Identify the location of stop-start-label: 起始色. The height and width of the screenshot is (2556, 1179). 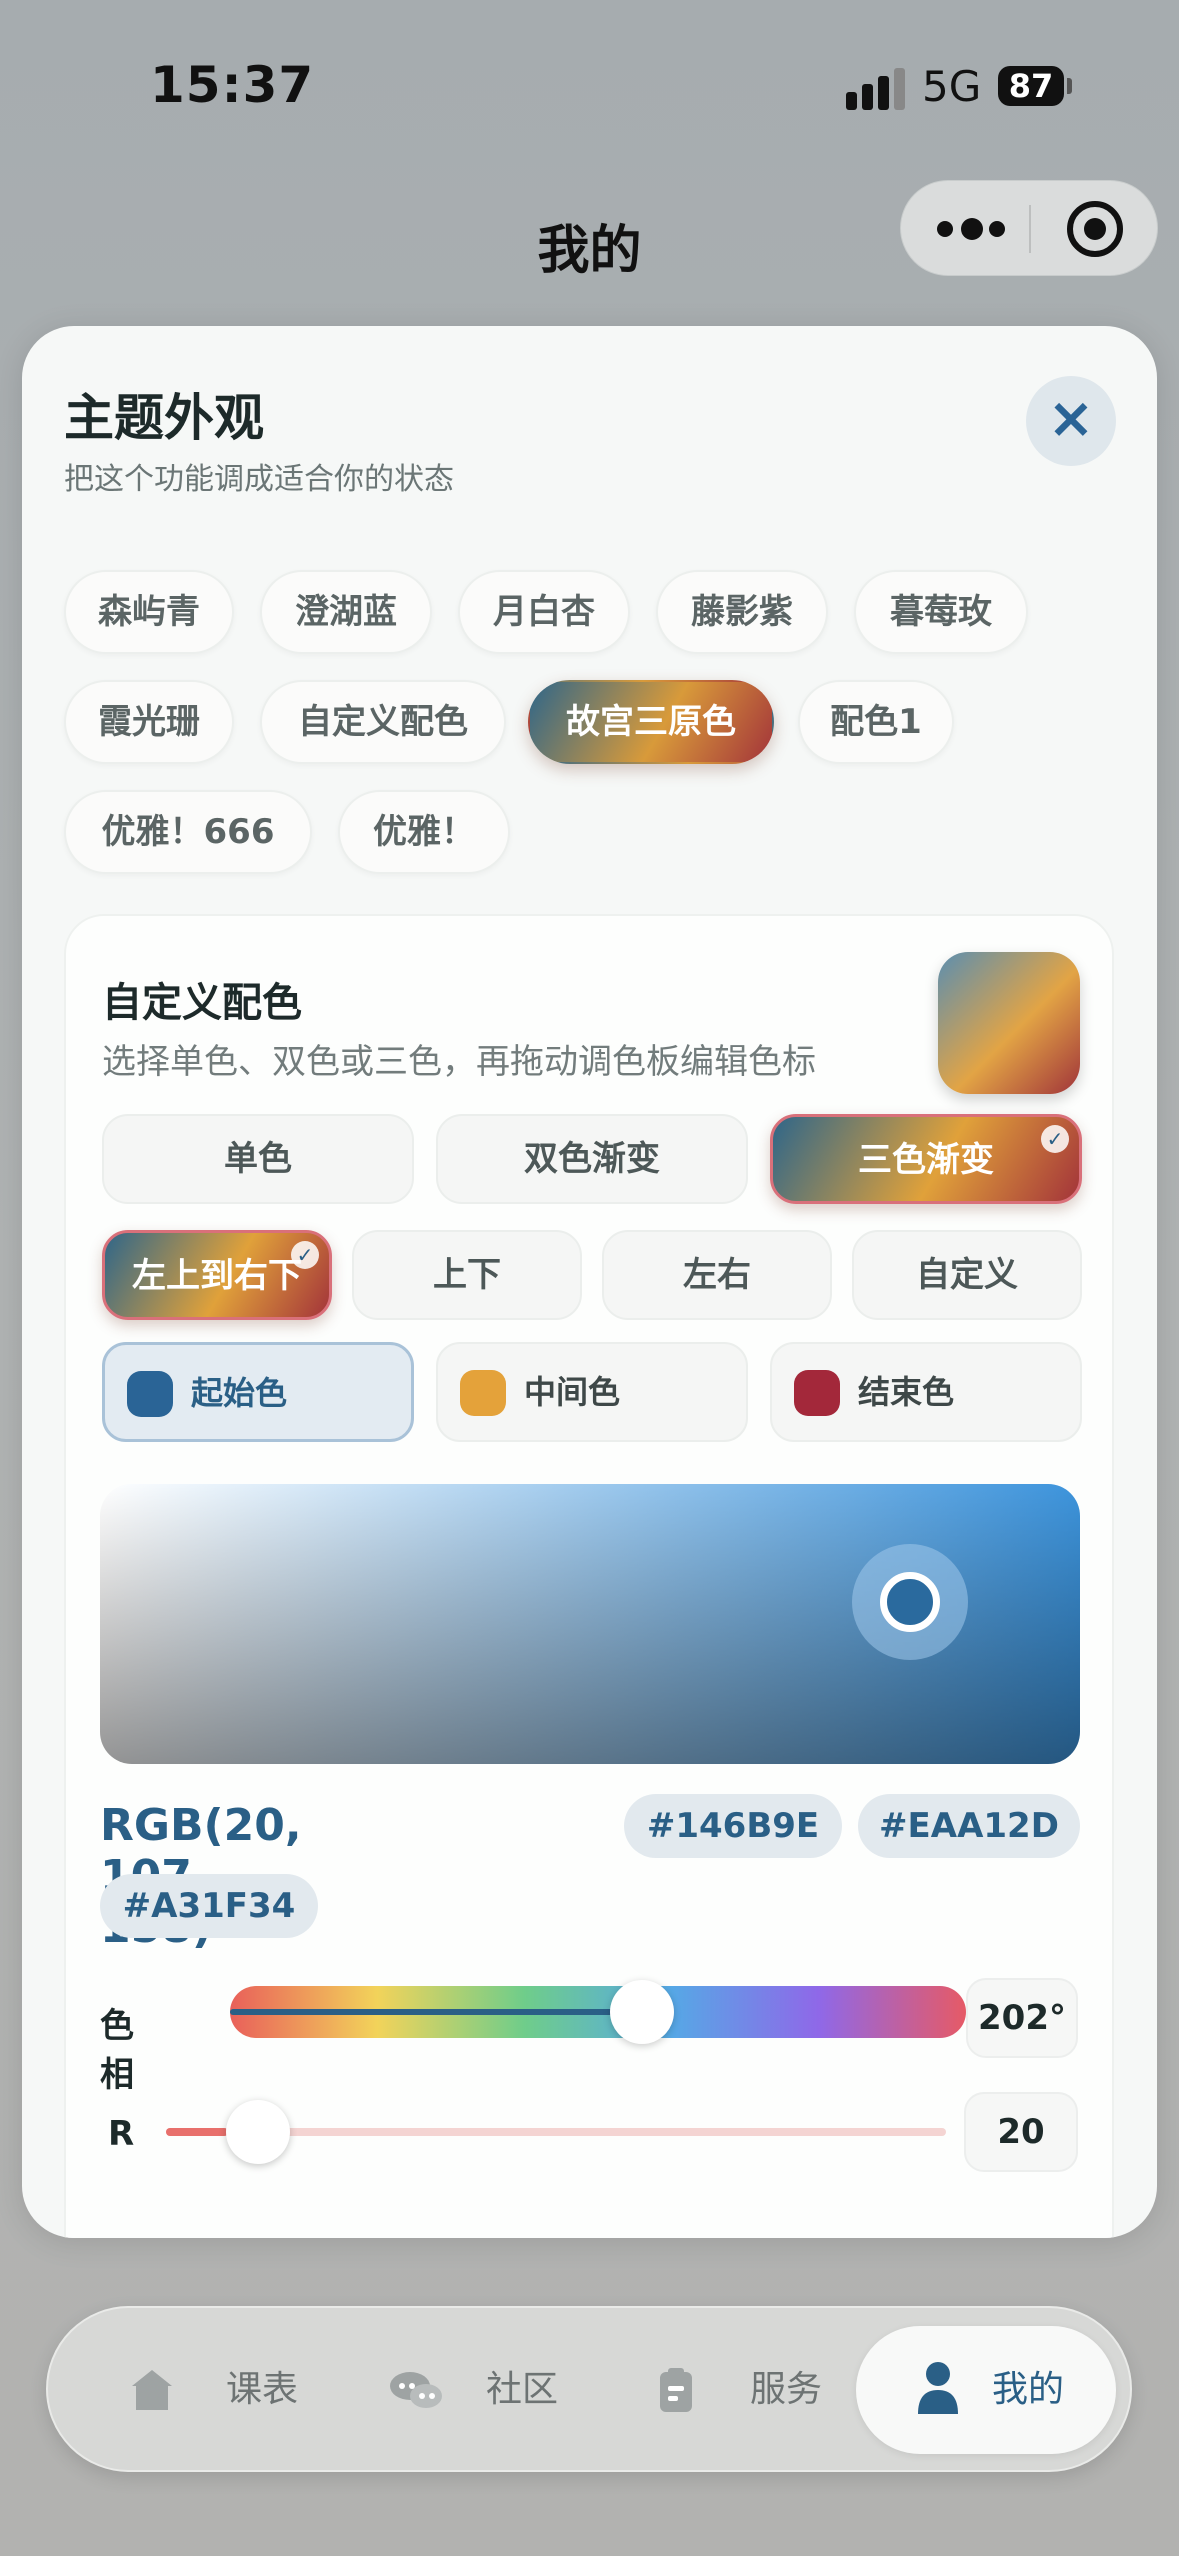
(239, 1393).